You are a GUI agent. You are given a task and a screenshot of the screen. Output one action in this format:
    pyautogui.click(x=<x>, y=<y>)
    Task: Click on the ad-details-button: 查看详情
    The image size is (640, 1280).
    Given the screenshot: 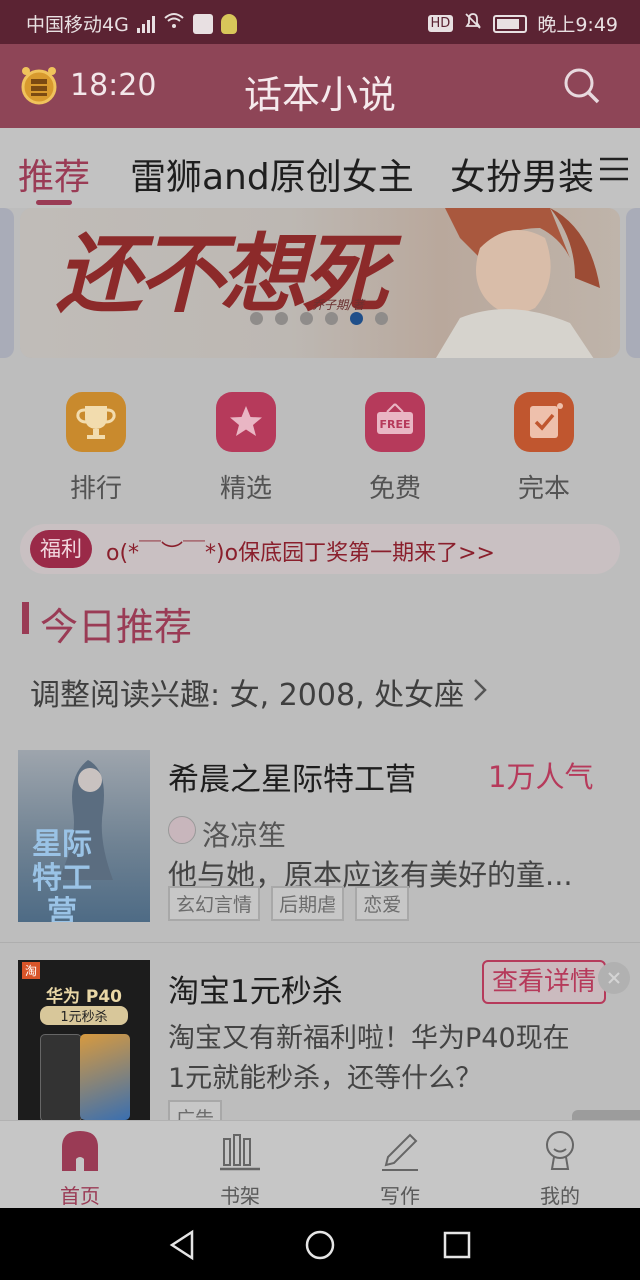 What is the action you would take?
    pyautogui.click(x=544, y=982)
    